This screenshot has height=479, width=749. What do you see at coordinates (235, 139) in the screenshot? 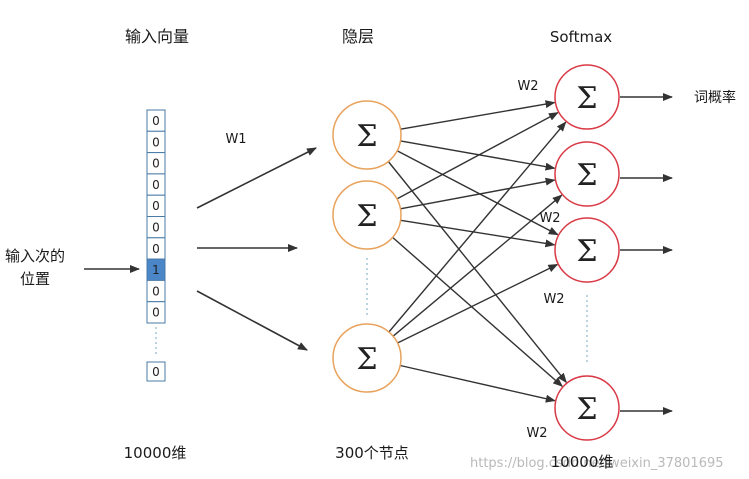
I see `w1-label: W1` at bounding box center [235, 139].